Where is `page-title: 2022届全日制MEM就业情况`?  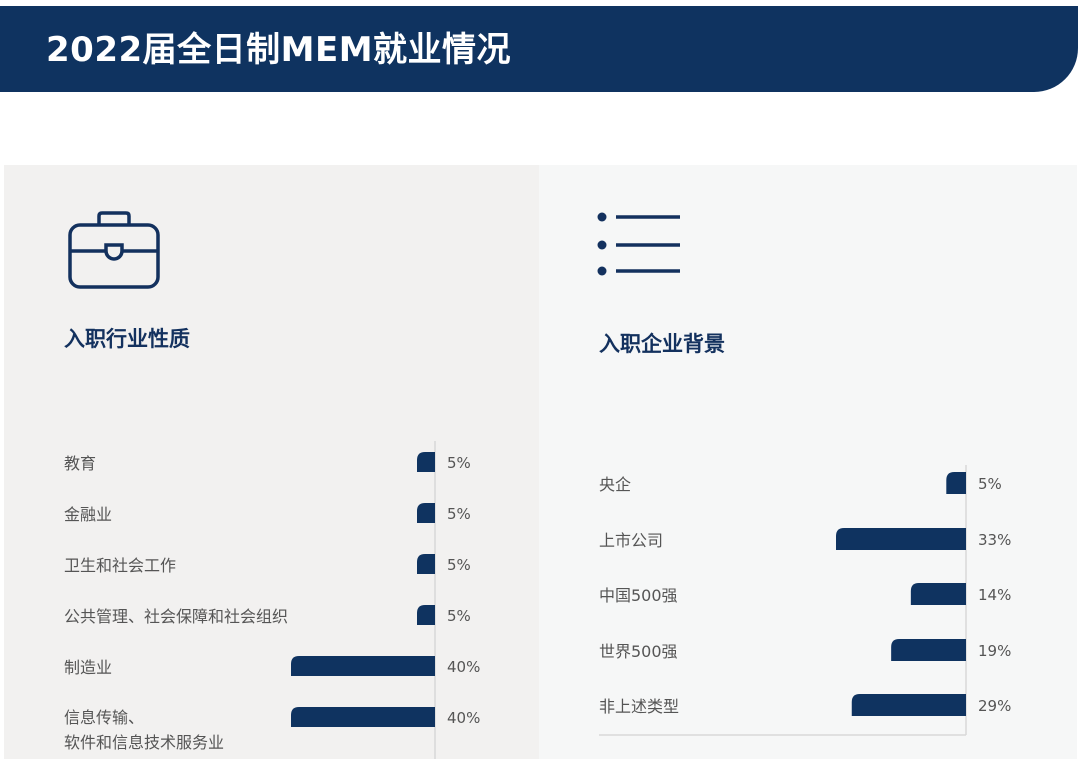 page-title: 2022届全日制MEM就业情况 is located at coordinates (279, 50).